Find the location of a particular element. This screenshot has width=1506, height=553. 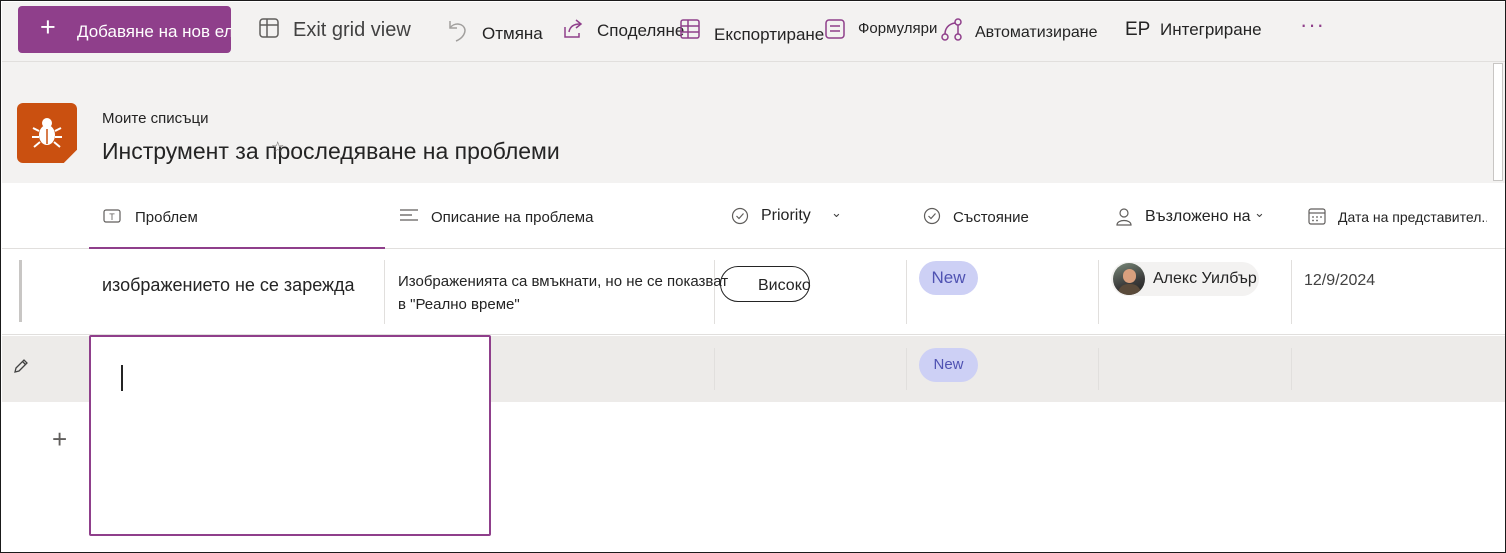

text-cursor is located at coordinates (122, 378).